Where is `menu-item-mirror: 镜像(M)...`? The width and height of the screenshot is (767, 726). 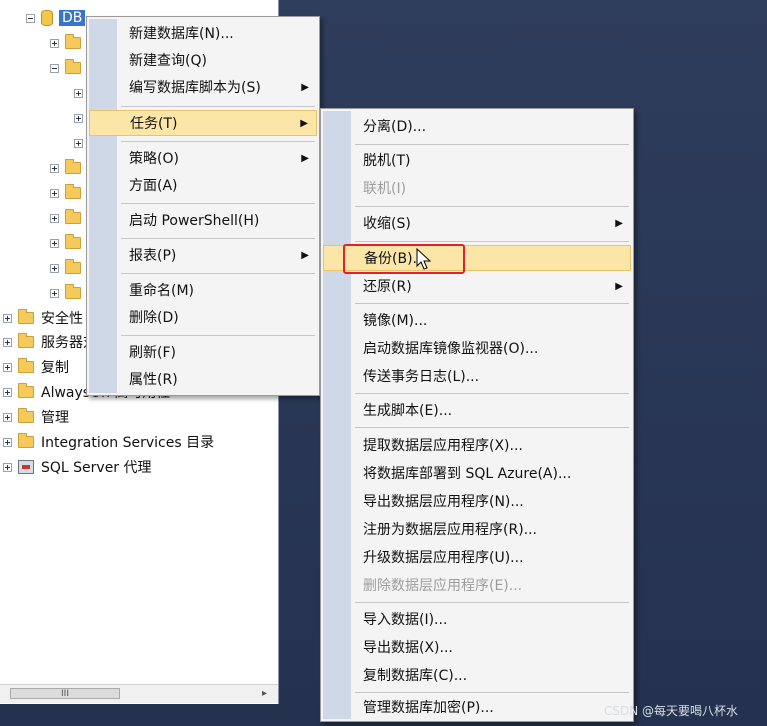 menu-item-mirror: 镜像(M)... is located at coordinates (477, 320).